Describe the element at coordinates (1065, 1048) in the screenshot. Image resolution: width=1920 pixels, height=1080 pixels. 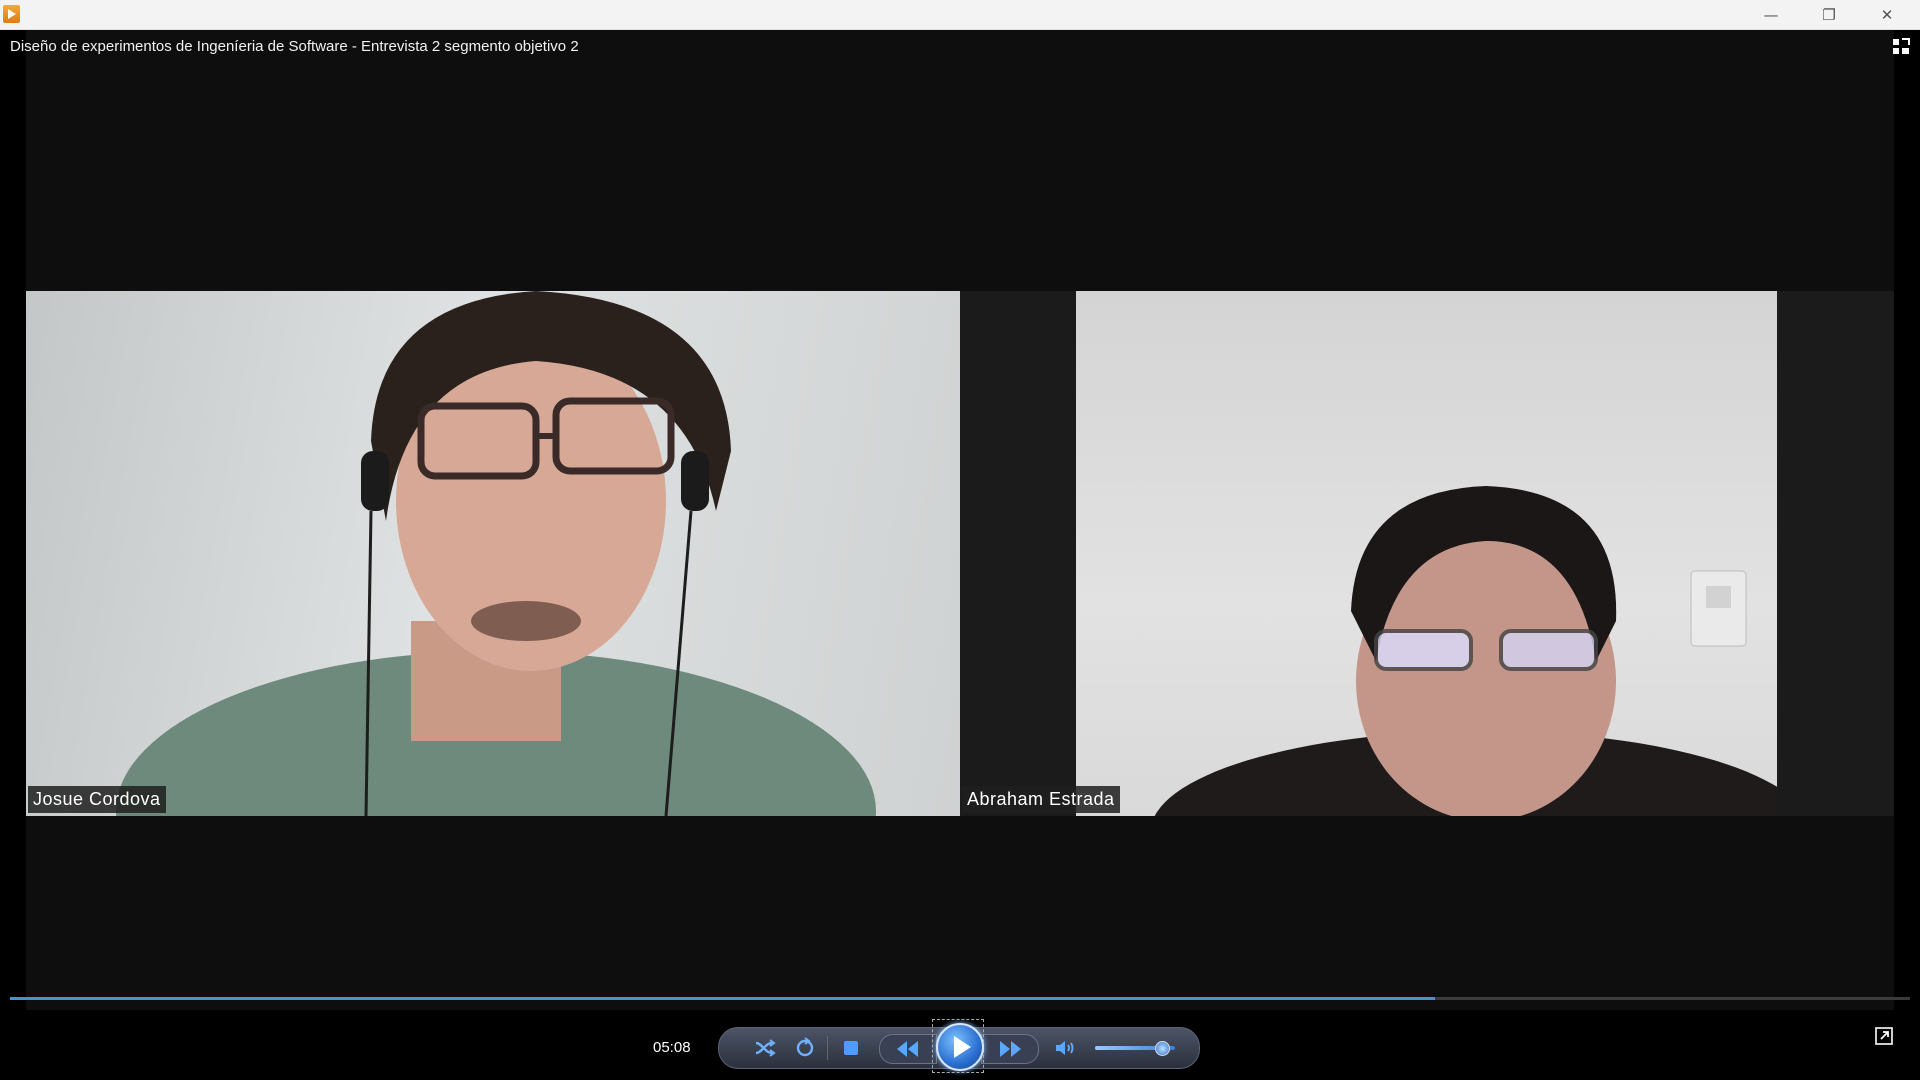
I see `volume-icon` at that location.